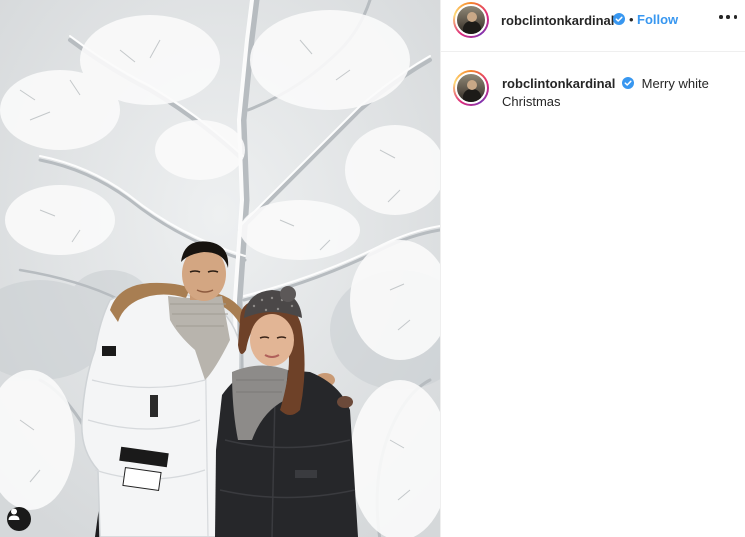  Describe the element at coordinates (657, 19) in the screenshot. I see `follow-button: Follow` at that location.